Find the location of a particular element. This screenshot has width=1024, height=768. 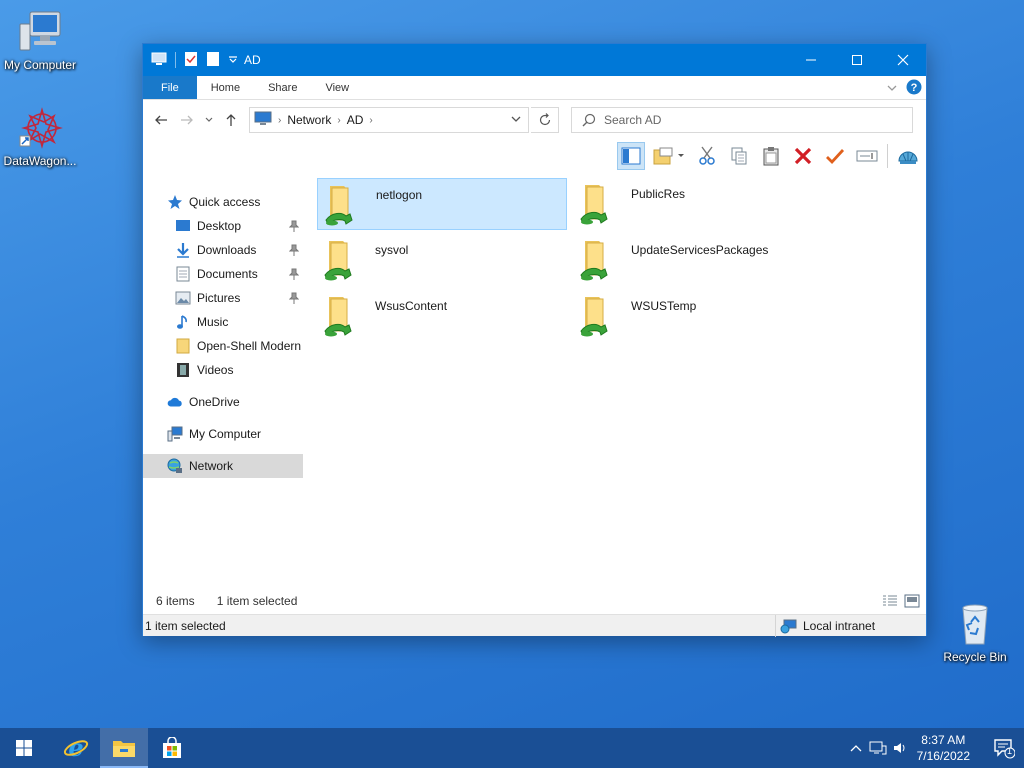

properties-icon is located at coordinates (191, 60).